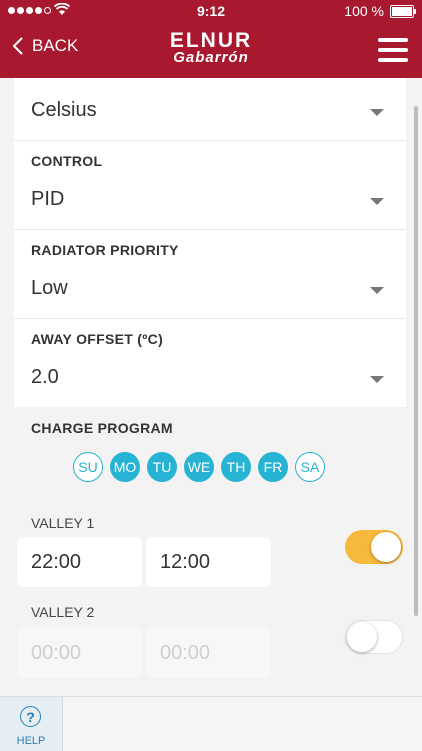 The image size is (422, 751). I want to click on valley-1-toggle, so click(374, 547).